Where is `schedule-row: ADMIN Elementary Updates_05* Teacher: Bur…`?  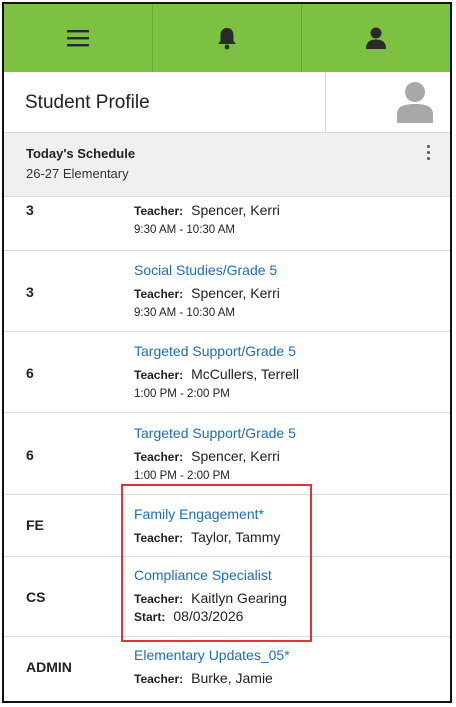
schedule-row: ADMIN Elementary Updates_05* Teacher: Bur… is located at coordinates (227, 669).